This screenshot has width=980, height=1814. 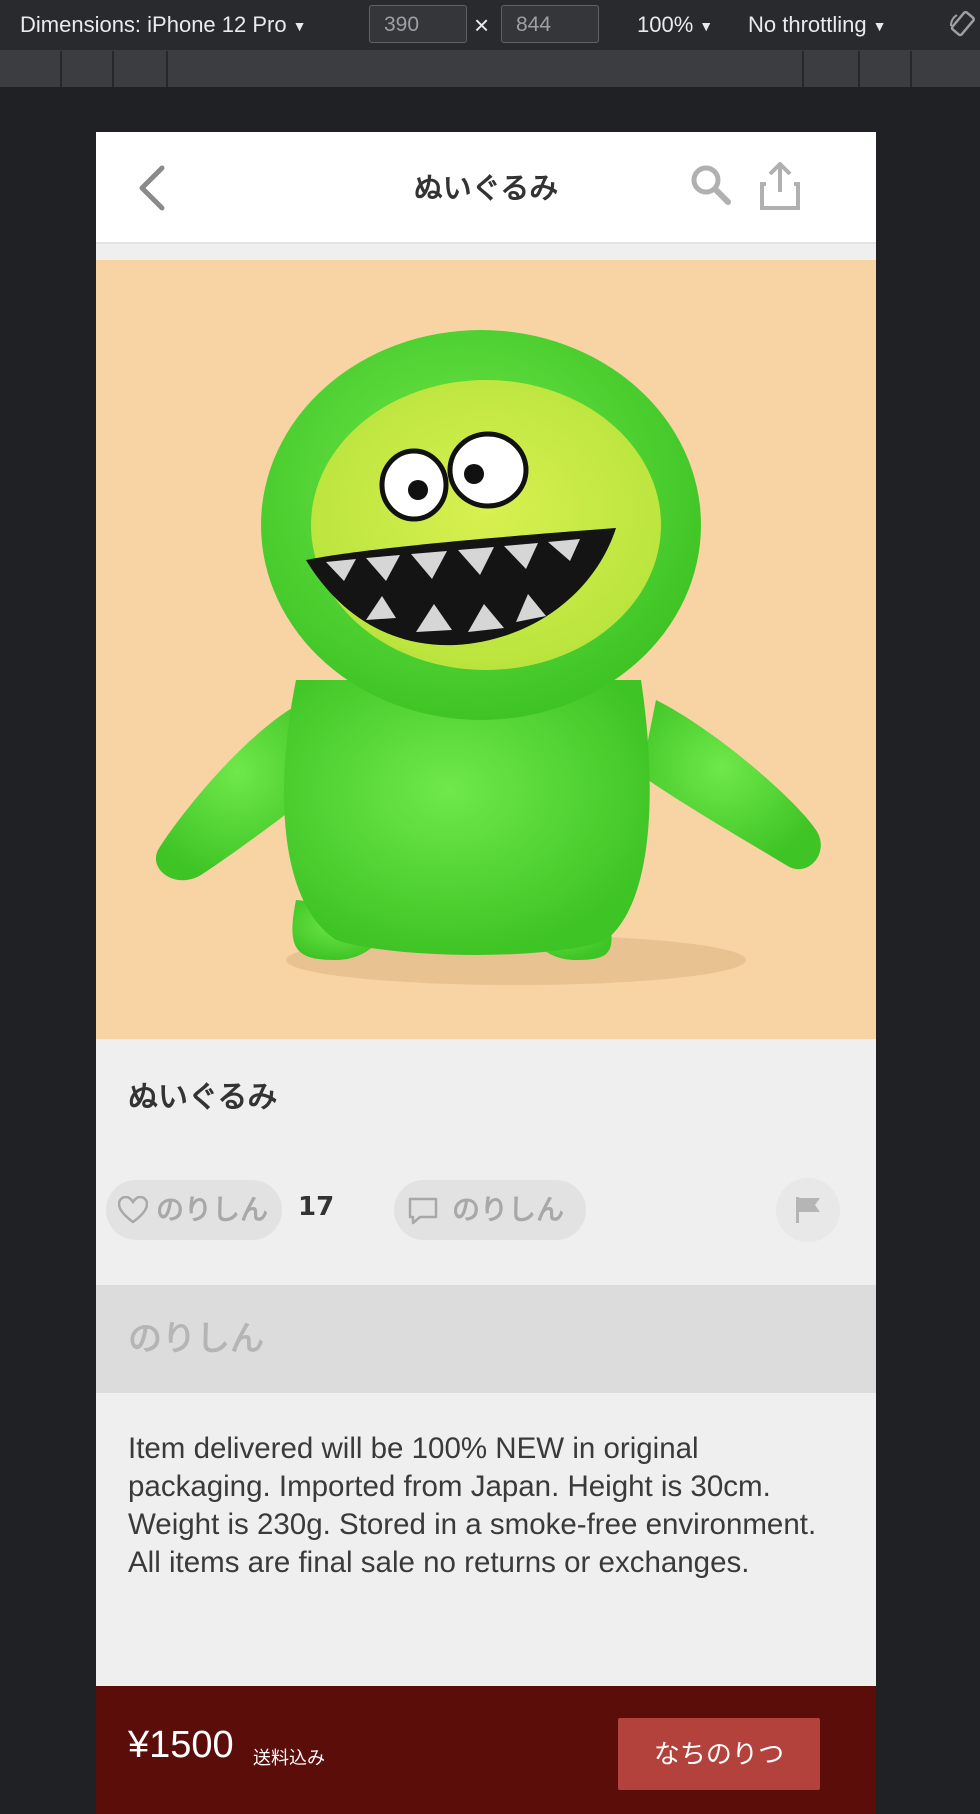 I want to click on device-label: Dimensions: iPhone 12 Pro, so click(x=153, y=24).